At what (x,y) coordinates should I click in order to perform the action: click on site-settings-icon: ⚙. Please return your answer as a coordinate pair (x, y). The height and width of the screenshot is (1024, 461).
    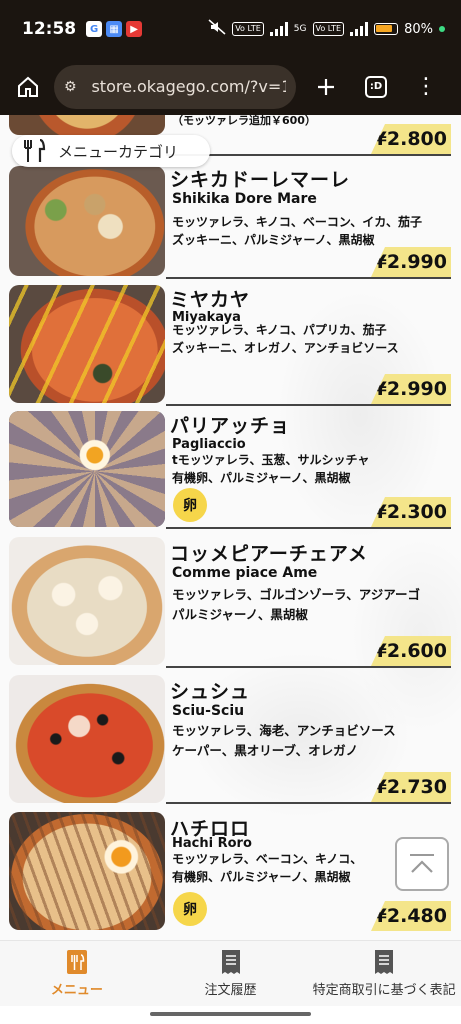
    Looking at the image, I should click on (73, 87).